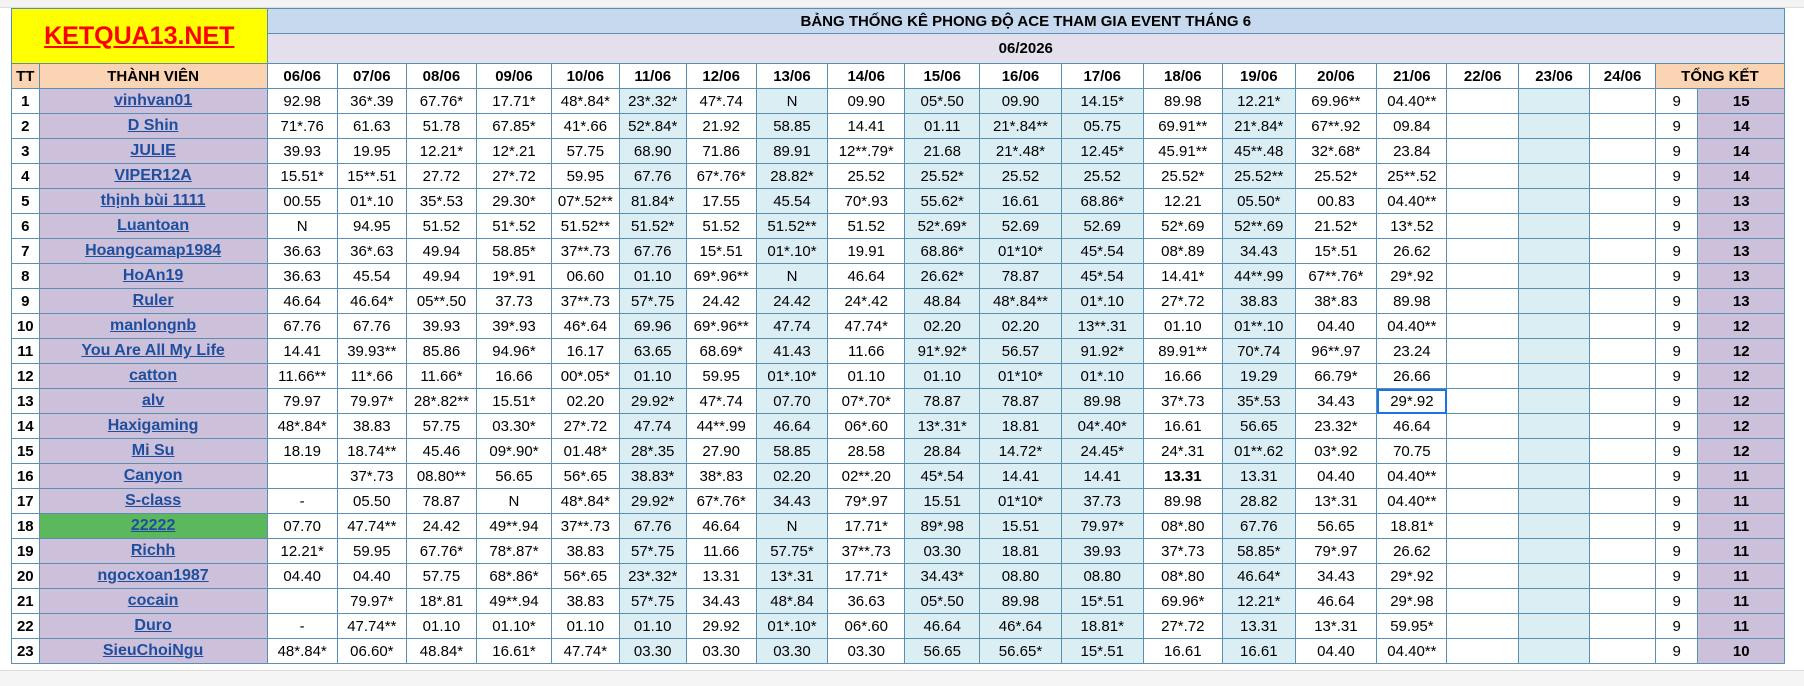  I want to click on score-cell: 14.15*, so click(1102, 101).